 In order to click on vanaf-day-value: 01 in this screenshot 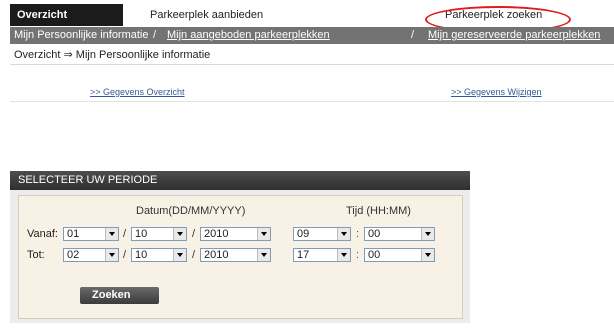, I will do `click(73, 234)`.